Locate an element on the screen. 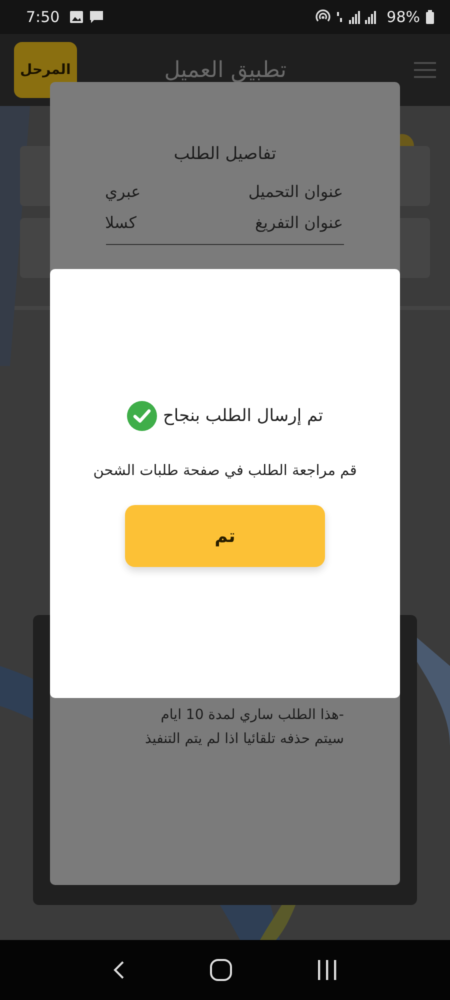 This screenshot has width=450, height=1000. status-time: 7:50 is located at coordinates (43, 17).